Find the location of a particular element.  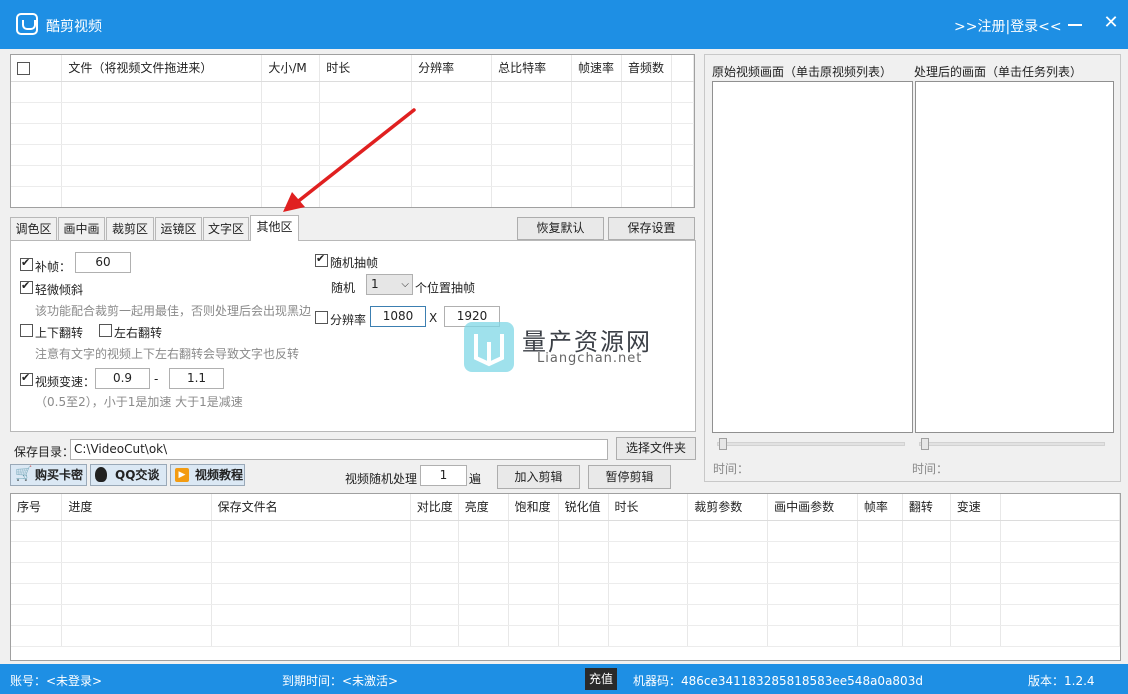

random-drop-checkbox is located at coordinates (321, 259).